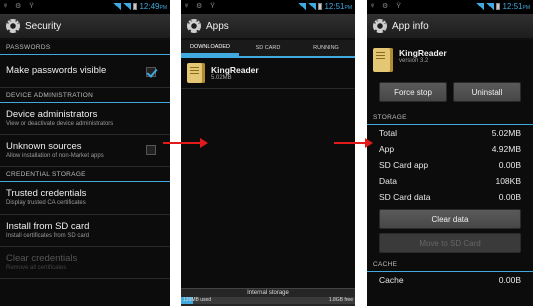 Image resolution: width=533 pixels, height=306 pixels. Describe the element at coordinates (450, 27) in the screenshot. I see `action-bar: App info` at that location.